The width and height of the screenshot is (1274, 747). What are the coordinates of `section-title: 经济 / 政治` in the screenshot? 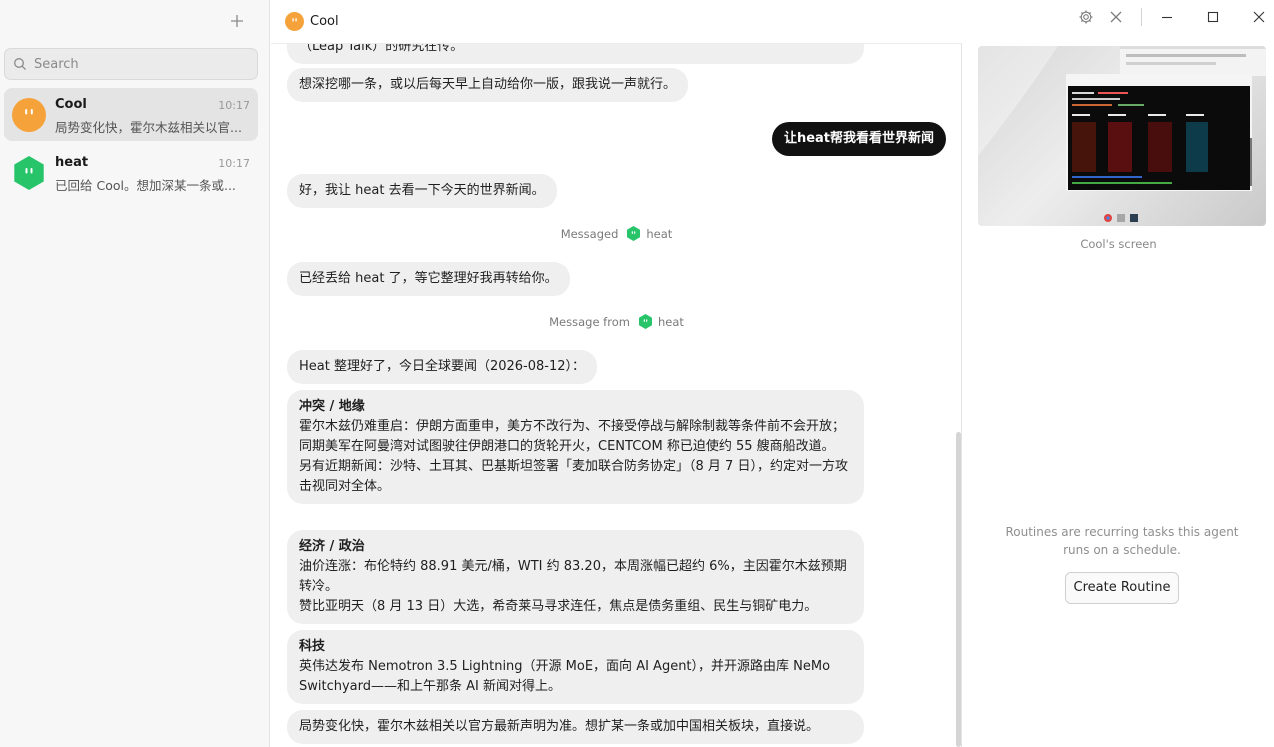 It's located at (332, 546).